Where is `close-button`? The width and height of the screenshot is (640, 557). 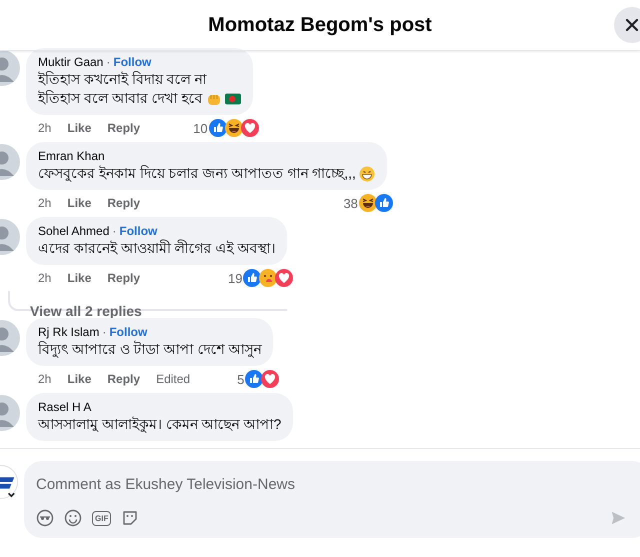 close-button is located at coordinates (627, 25).